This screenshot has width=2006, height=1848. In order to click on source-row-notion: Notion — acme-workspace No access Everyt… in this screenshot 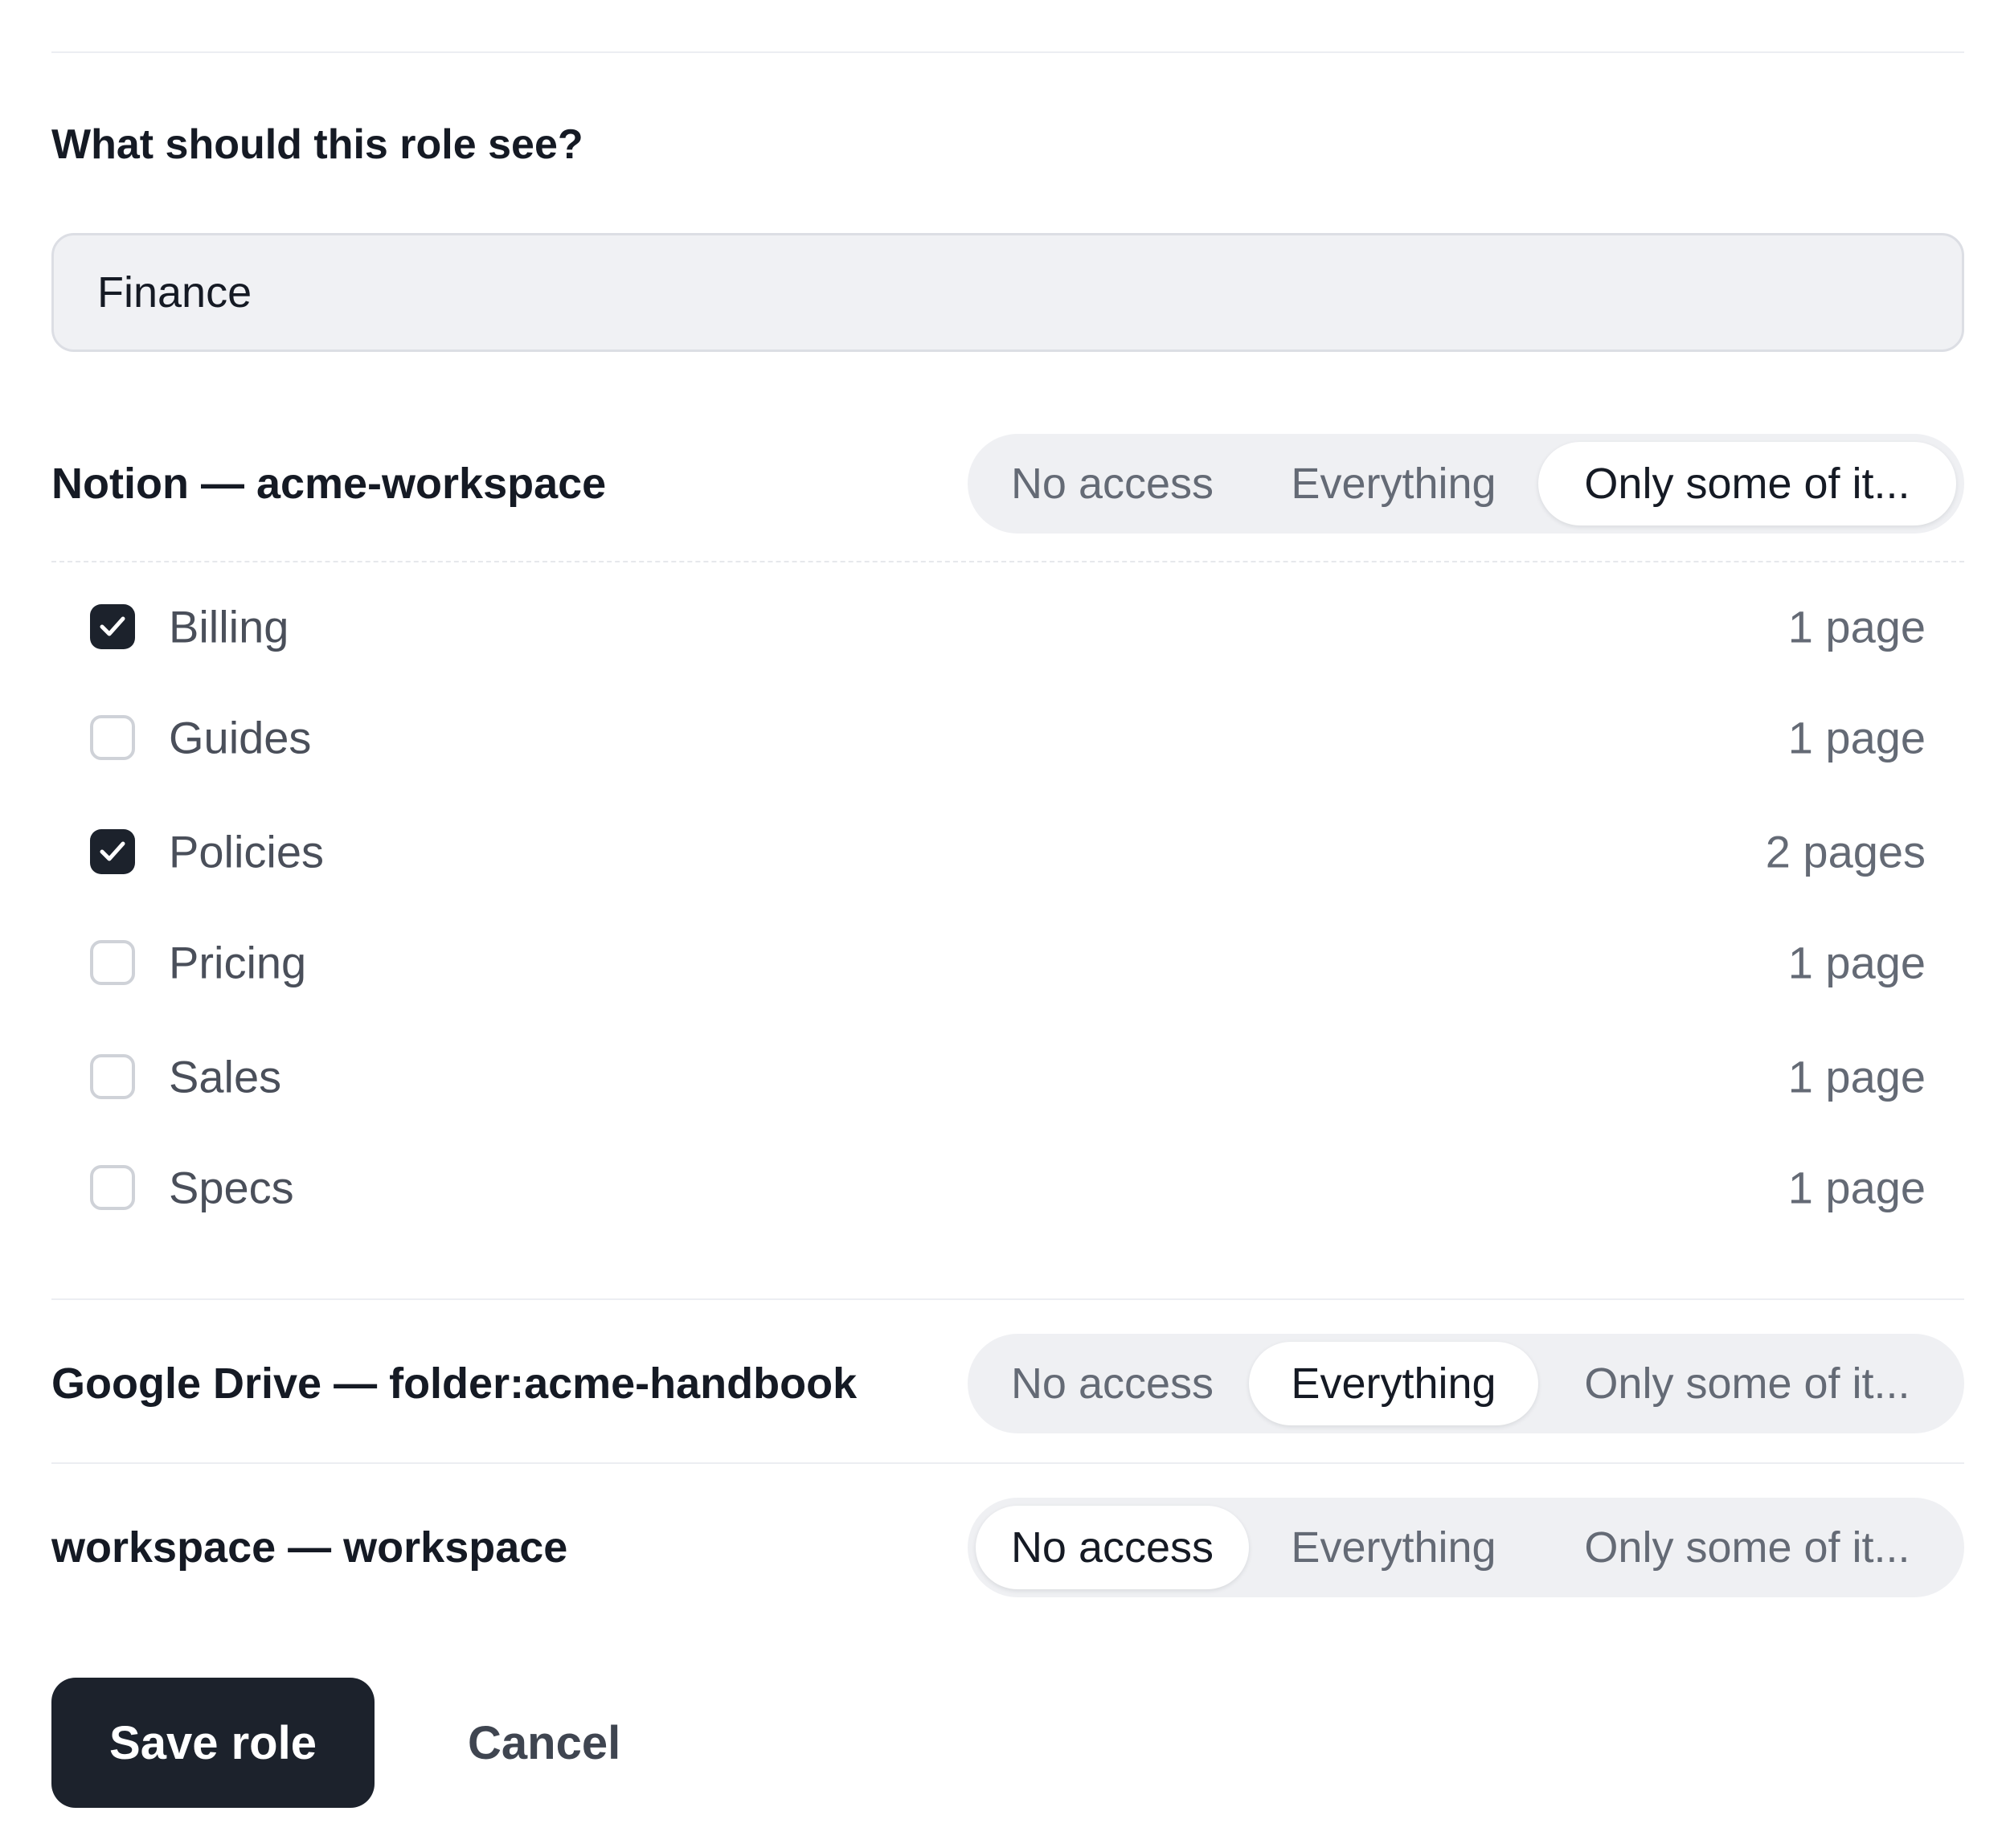, I will do `click(1007, 484)`.